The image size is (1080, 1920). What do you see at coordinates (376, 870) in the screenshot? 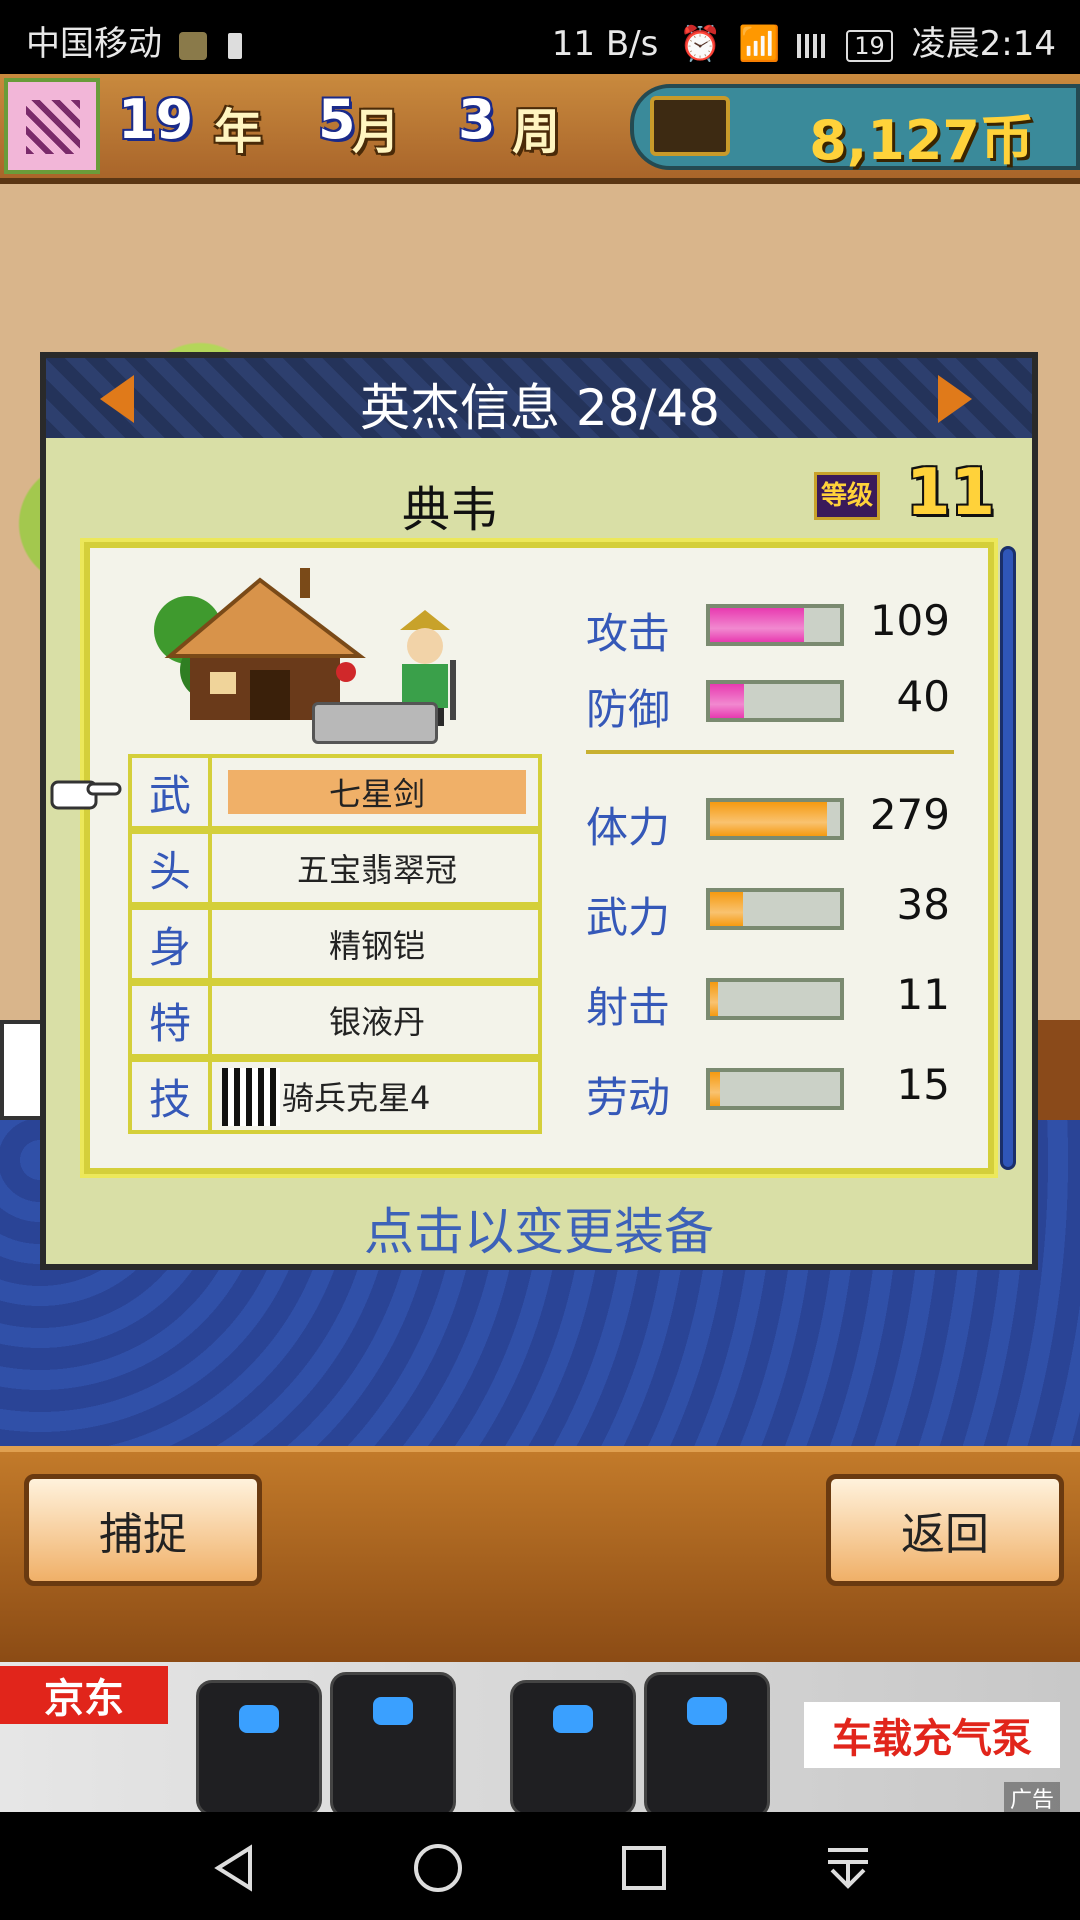
I see `equipment-item-name: 五宝翡翠冠` at bounding box center [376, 870].